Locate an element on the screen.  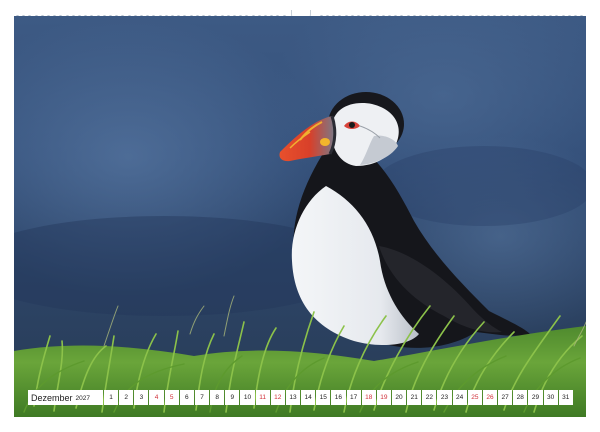
day-cell: 5 is located at coordinates (171, 397).